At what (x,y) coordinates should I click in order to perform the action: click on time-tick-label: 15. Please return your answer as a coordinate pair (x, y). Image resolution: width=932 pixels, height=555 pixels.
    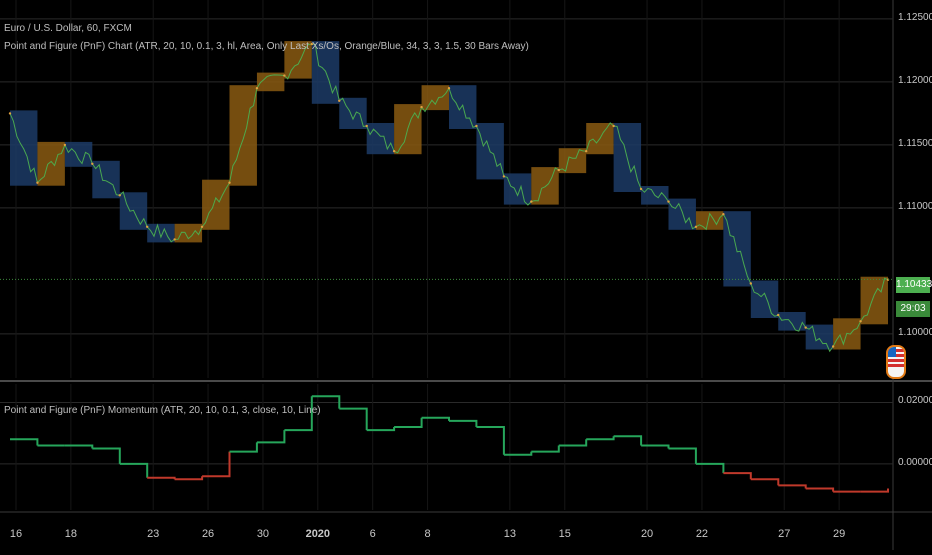
    Looking at the image, I should click on (564, 534).